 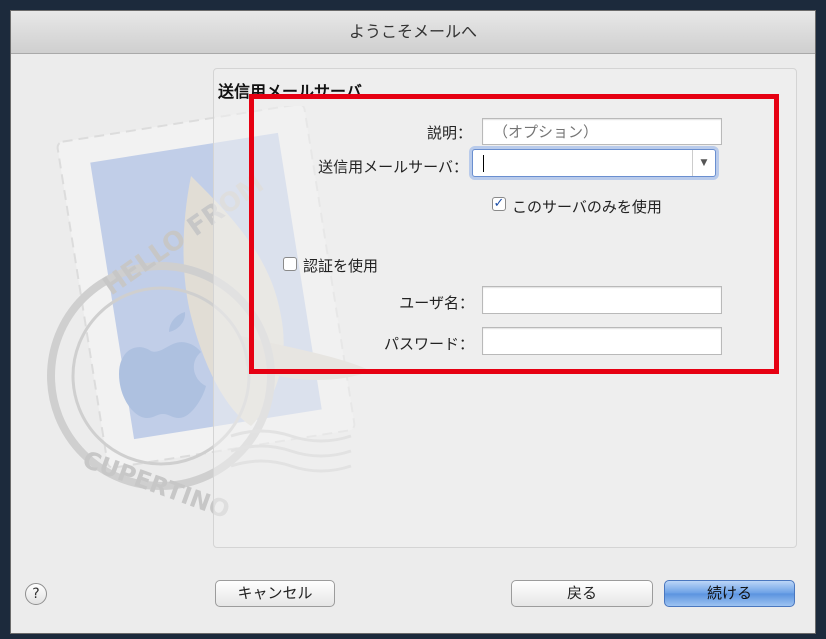 What do you see at coordinates (602, 300) in the screenshot?
I see `username-field` at bounding box center [602, 300].